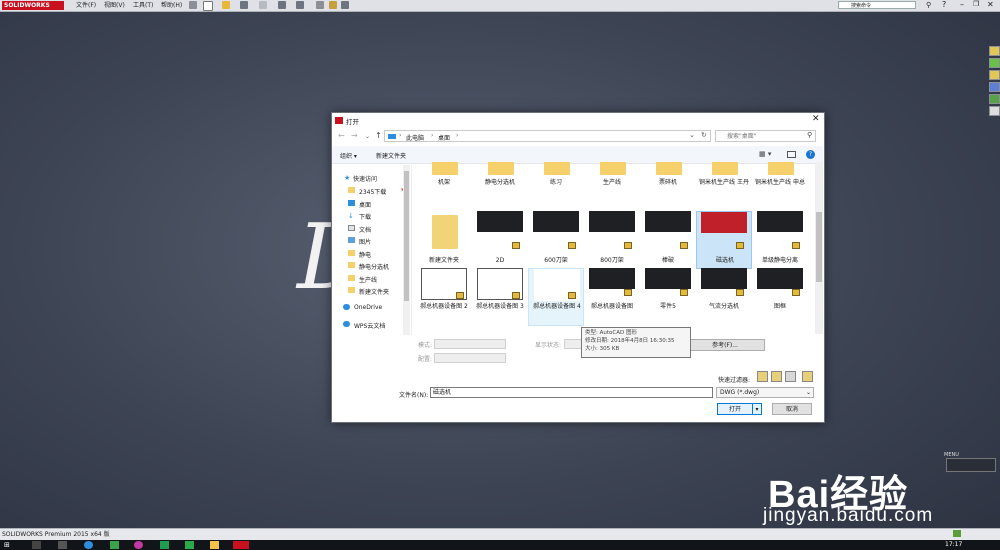 This screenshot has height=550, width=1000. I want to click on breadcrumb-desktop: 桌面, so click(444, 137).